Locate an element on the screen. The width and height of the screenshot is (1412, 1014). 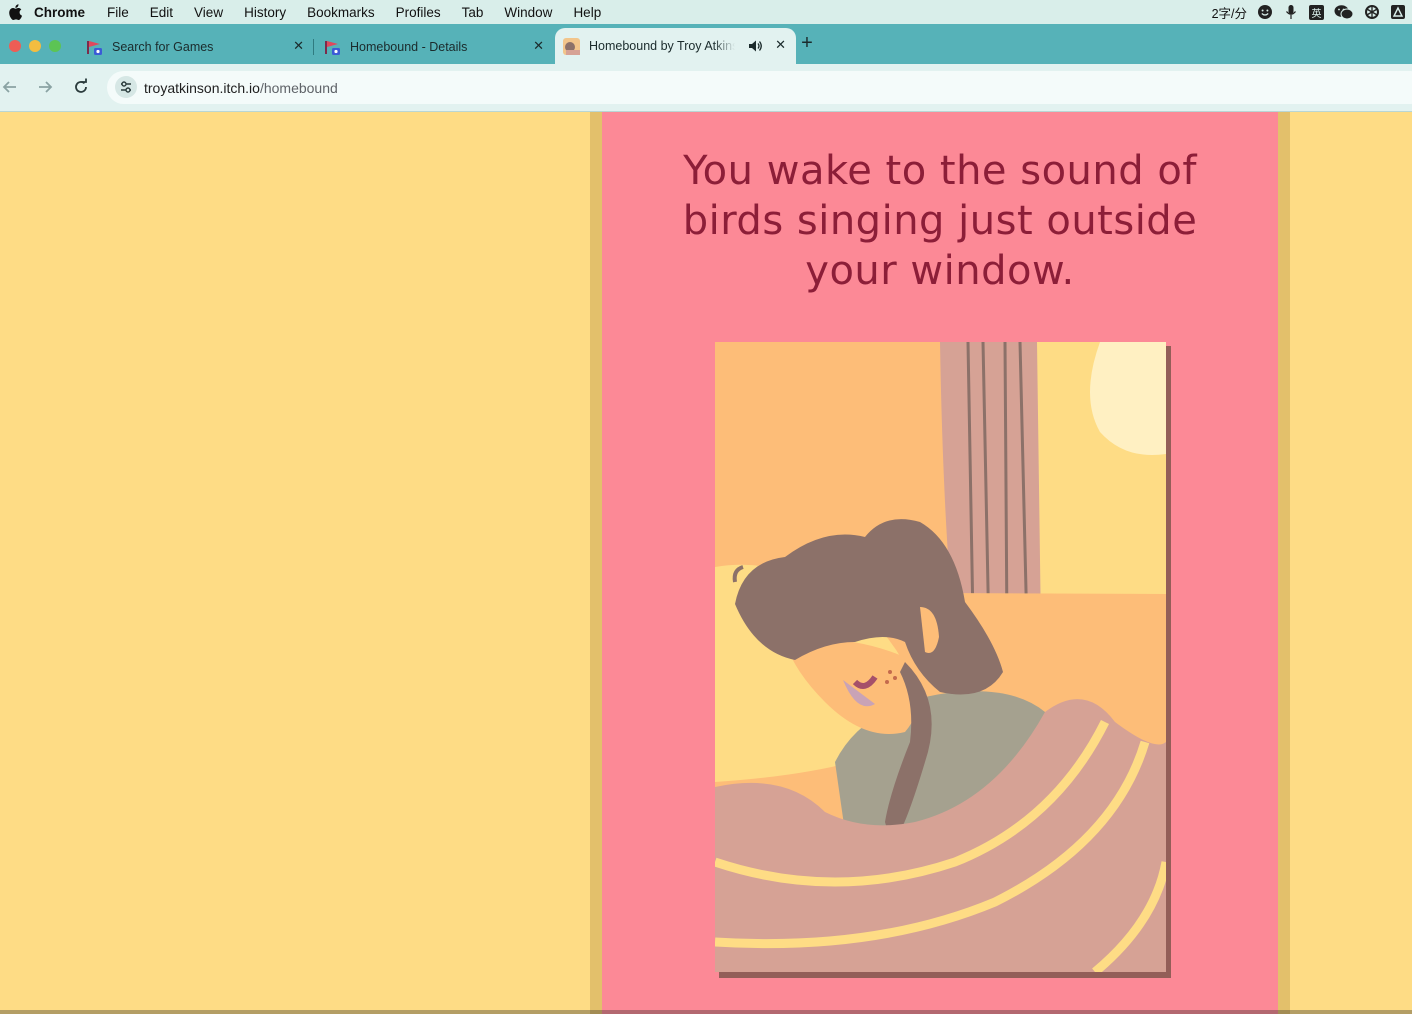
story-line: your window. is located at coordinates (940, 271).